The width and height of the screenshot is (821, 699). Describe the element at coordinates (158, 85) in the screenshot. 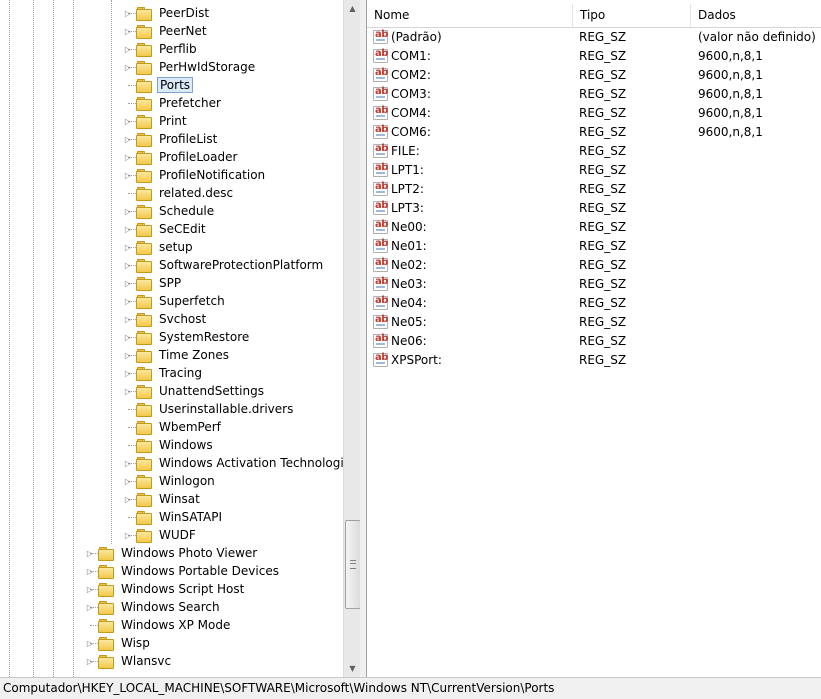

I see `tree-node: Ports` at that location.